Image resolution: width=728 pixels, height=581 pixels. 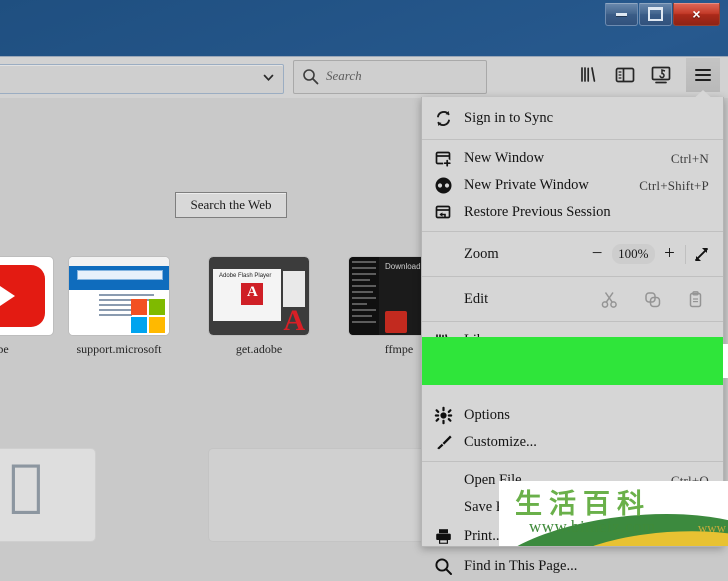 I want to click on chevron-down-icon, so click(x=268, y=77).